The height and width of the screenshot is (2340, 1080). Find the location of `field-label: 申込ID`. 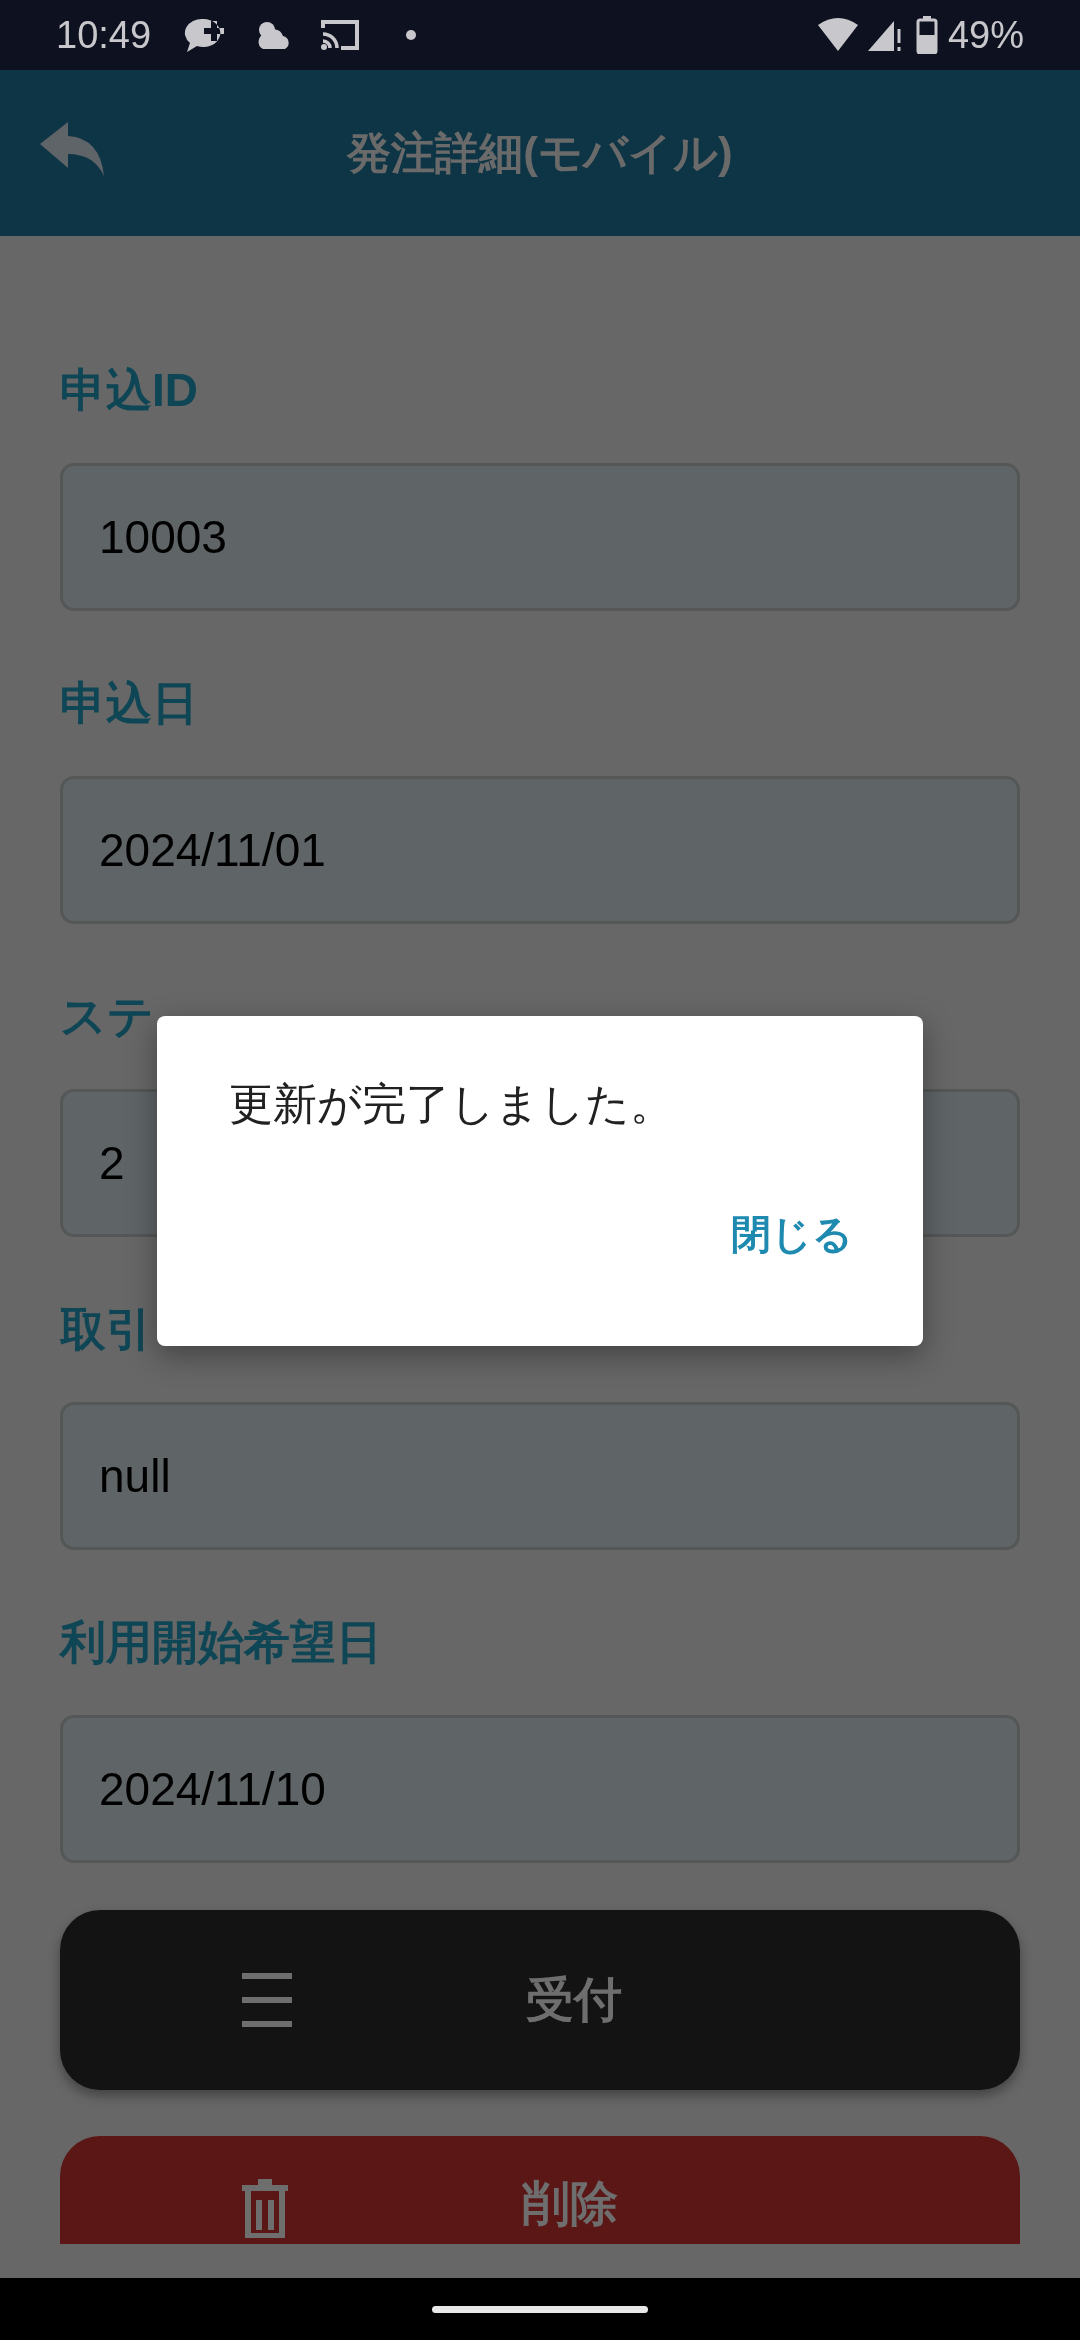

field-label: 申込ID is located at coordinates (129, 390).